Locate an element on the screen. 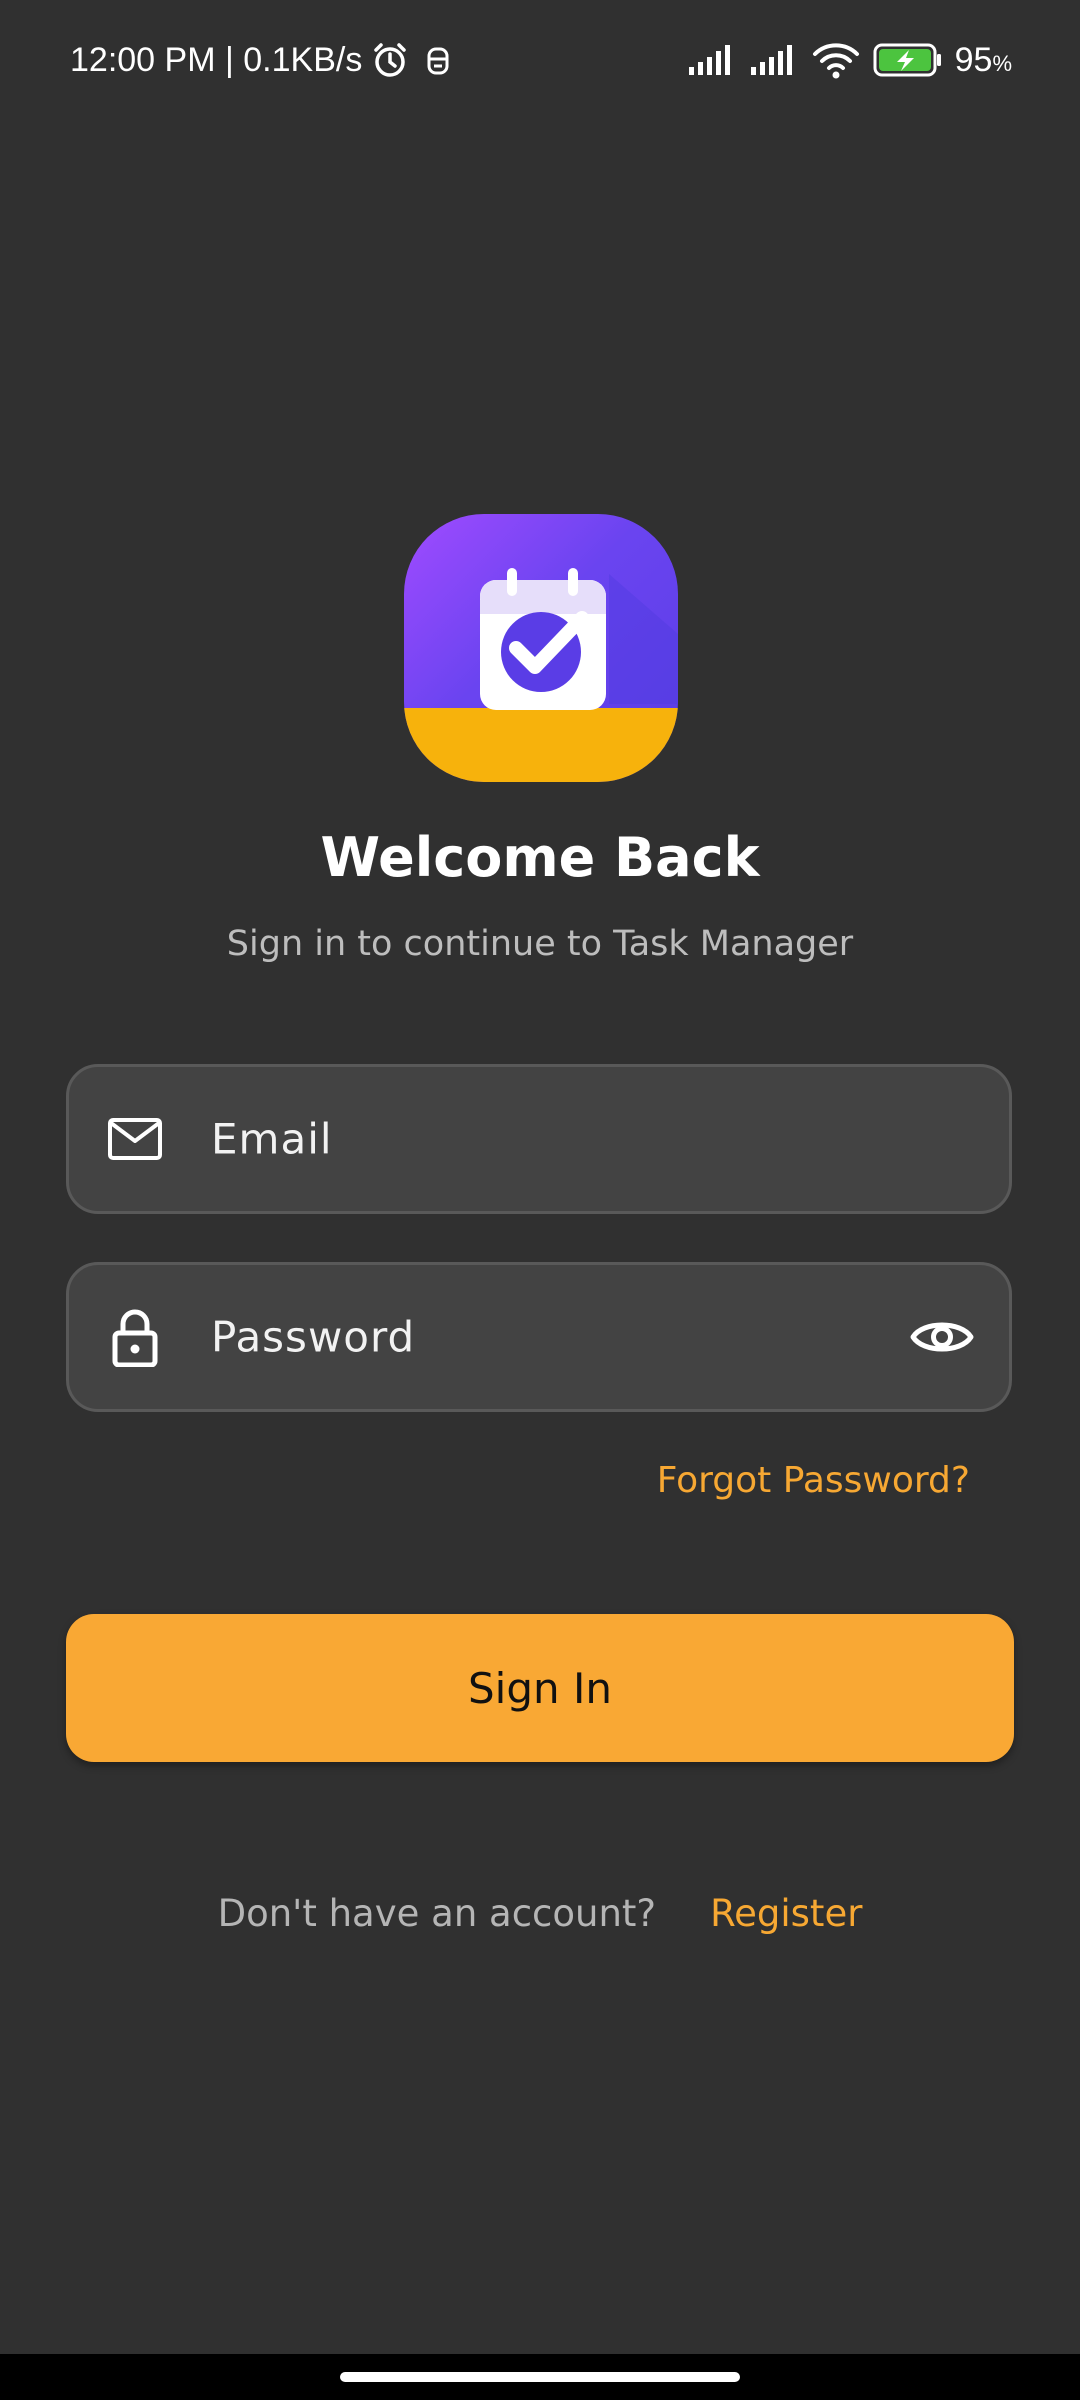 The height and width of the screenshot is (2400, 1080). forgot-password-link: Forgot Password? is located at coordinates (813, 1480).